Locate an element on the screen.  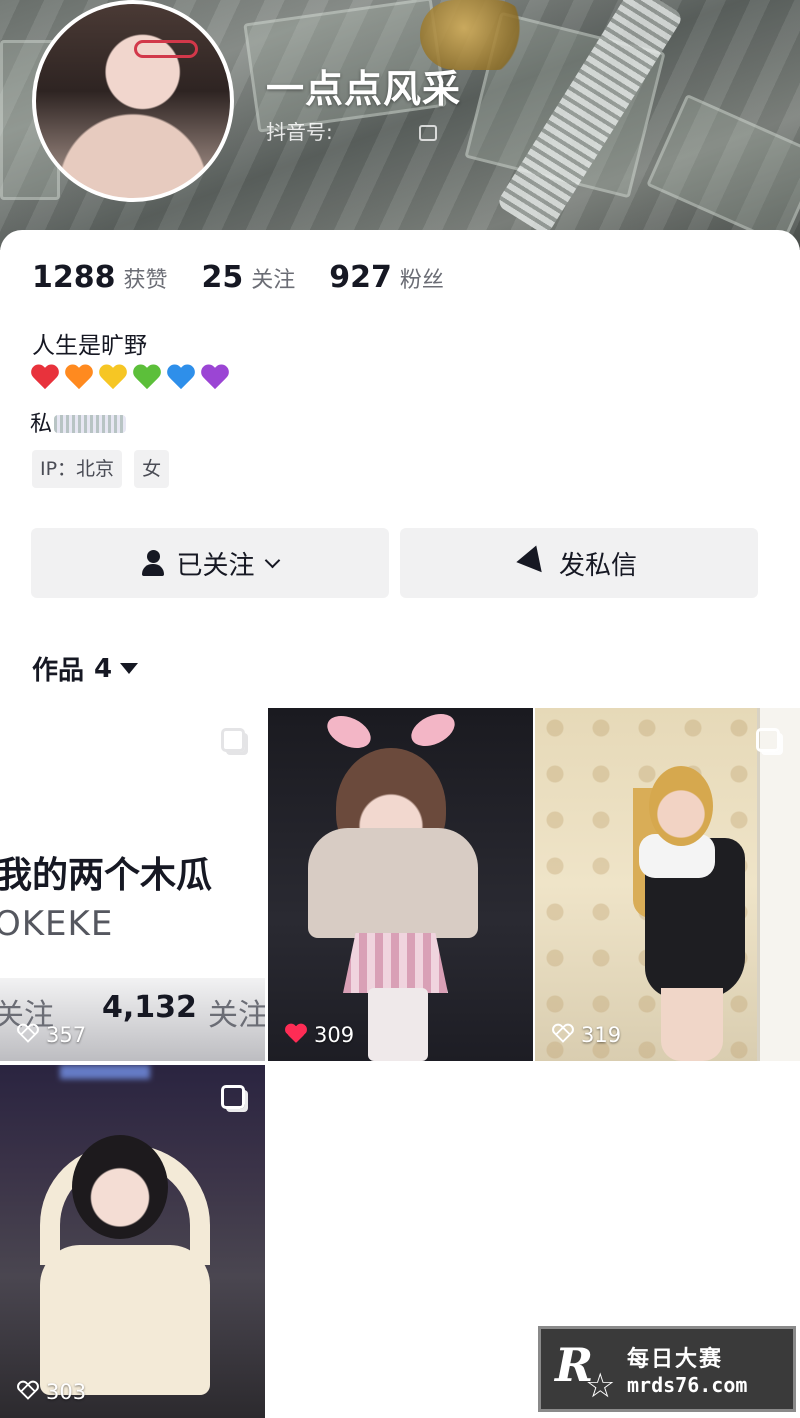
copy-icon is located at coordinates (428, 133).